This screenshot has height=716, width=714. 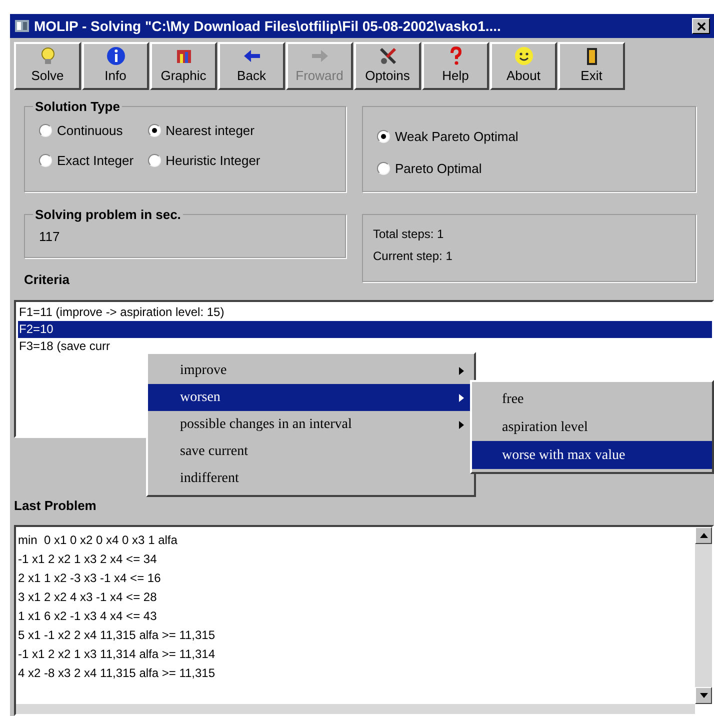 What do you see at coordinates (311, 478) in the screenshot?
I see `menu-item: indifferent` at bounding box center [311, 478].